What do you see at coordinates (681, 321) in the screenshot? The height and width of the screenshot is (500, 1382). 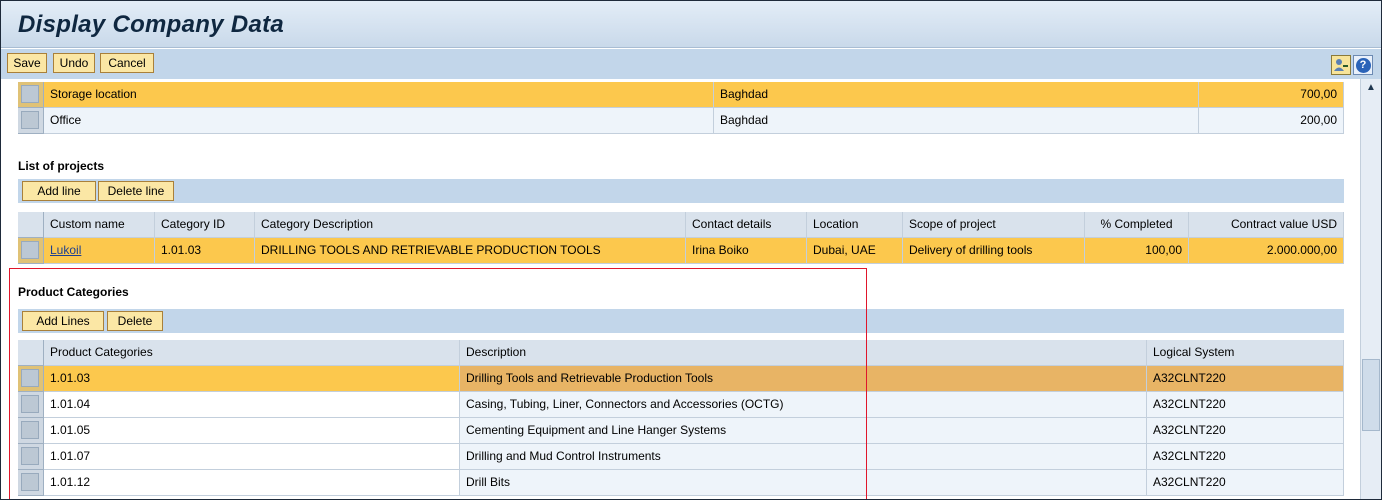 I see `product-categories-toolbar: Add Lines Delete` at bounding box center [681, 321].